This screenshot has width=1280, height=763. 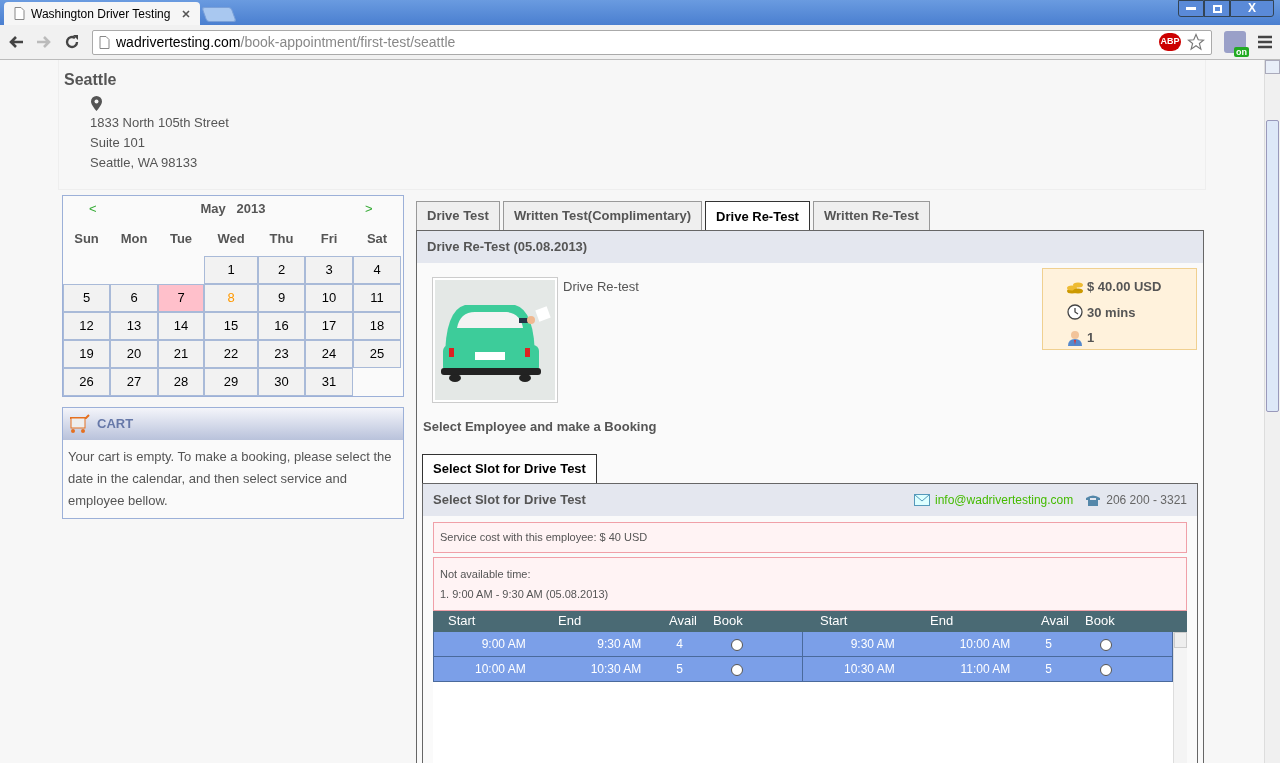 I want to click on weekday-label: Wed, so click(x=231, y=239).